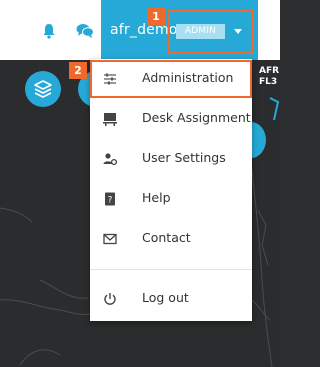 Image resolution: width=320 pixels, height=367 pixels. What do you see at coordinates (171, 269) in the screenshot?
I see `menu-divider` at bounding box center [171, 269].